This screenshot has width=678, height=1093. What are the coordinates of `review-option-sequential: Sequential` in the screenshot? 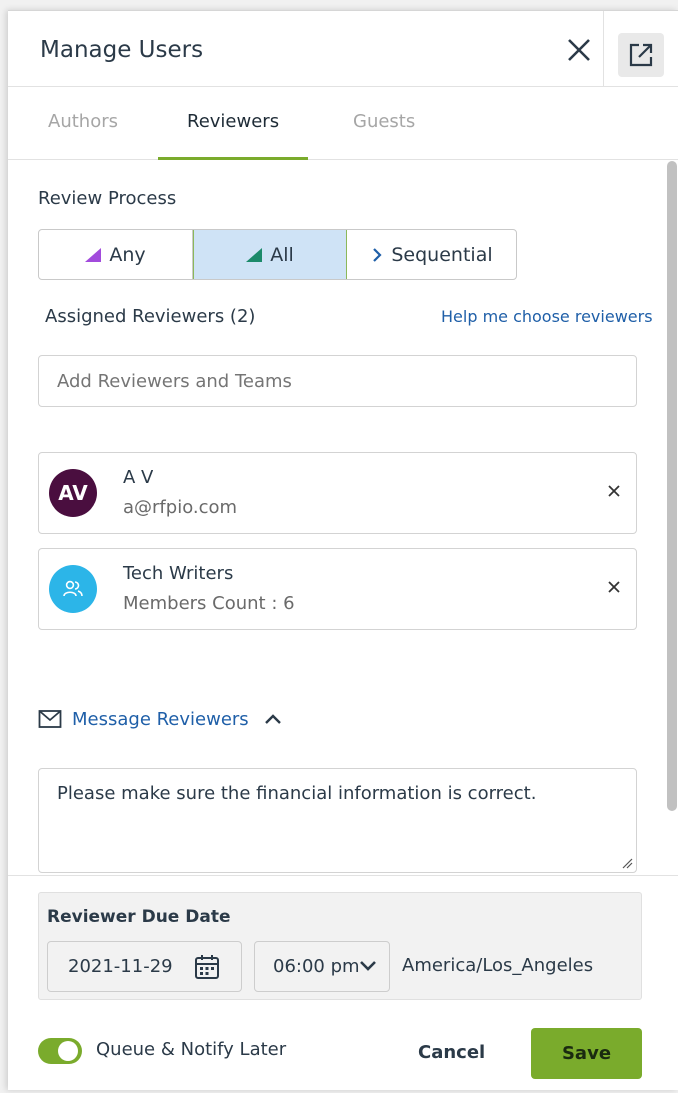 It's located at (431, 254).